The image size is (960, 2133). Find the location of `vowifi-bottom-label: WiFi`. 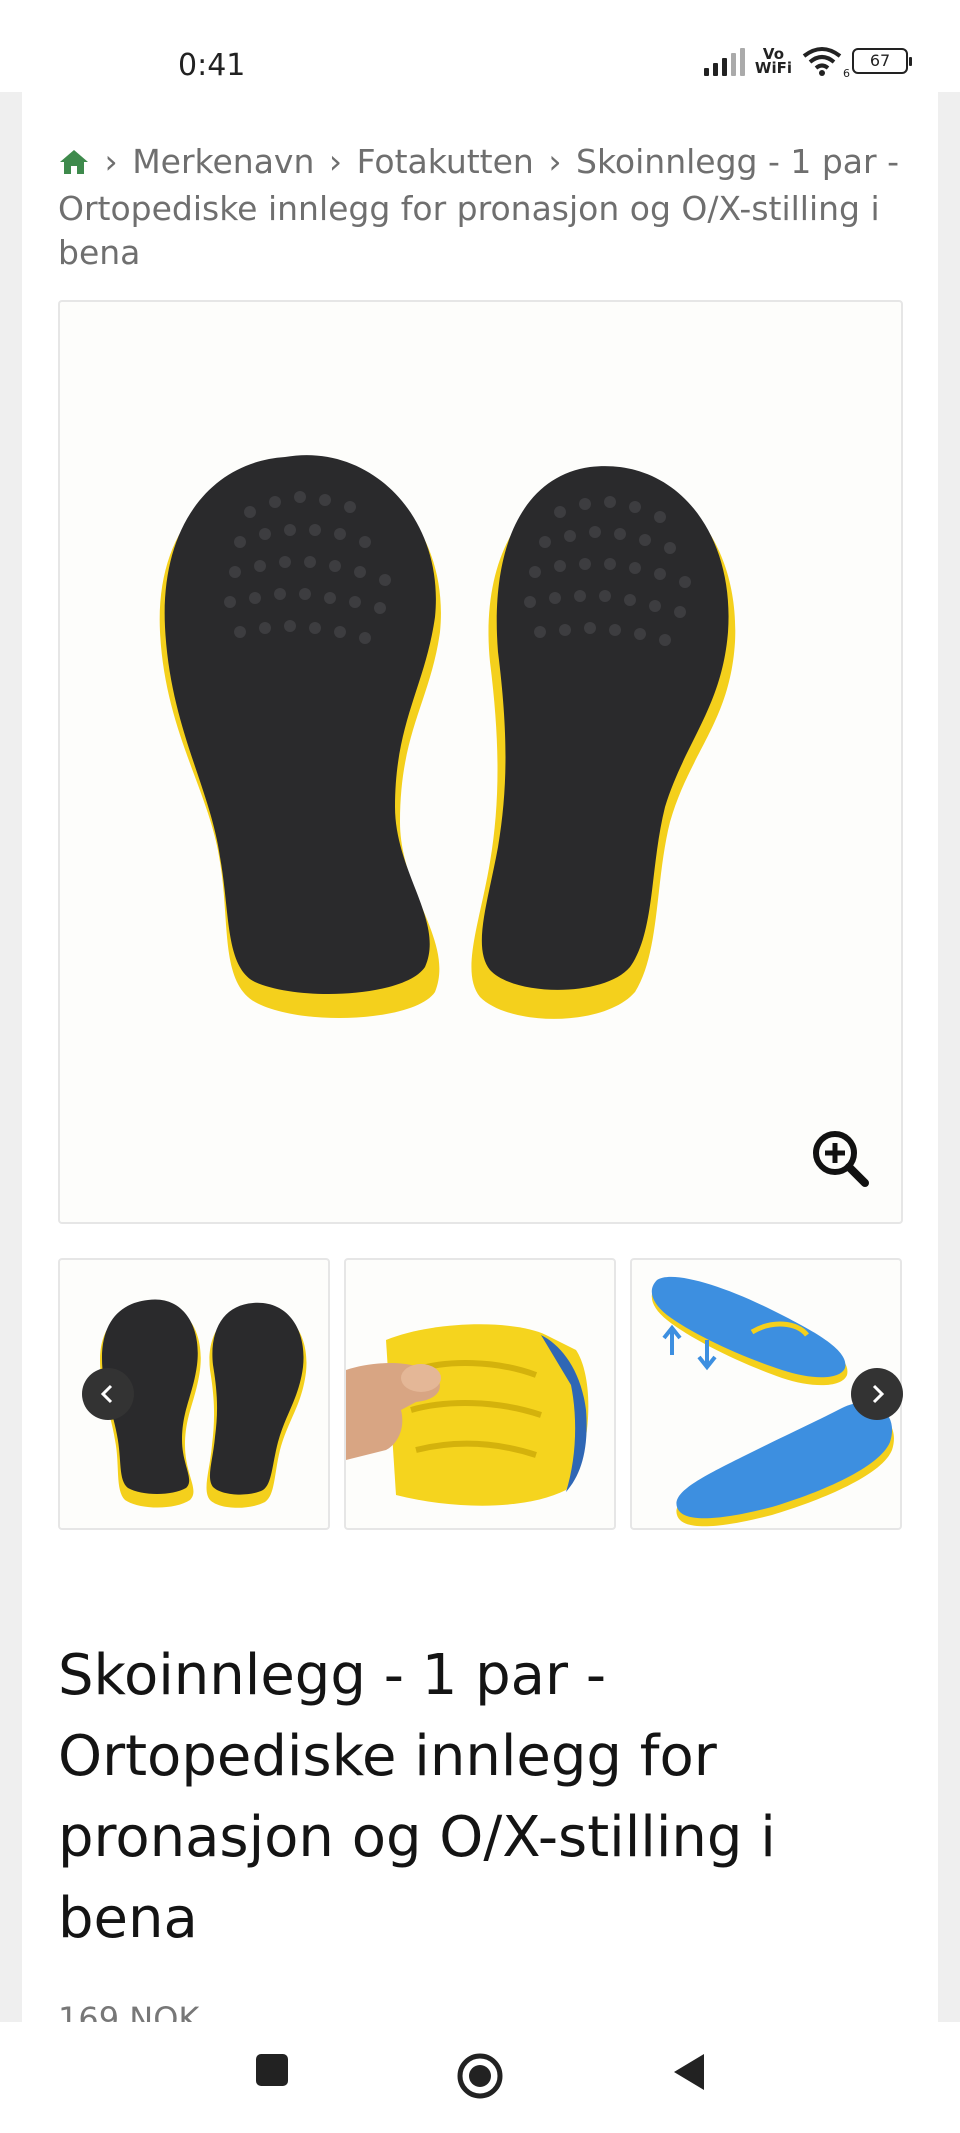

vowifi-bottom-label: WiFi is located at coordinates (773, 68).